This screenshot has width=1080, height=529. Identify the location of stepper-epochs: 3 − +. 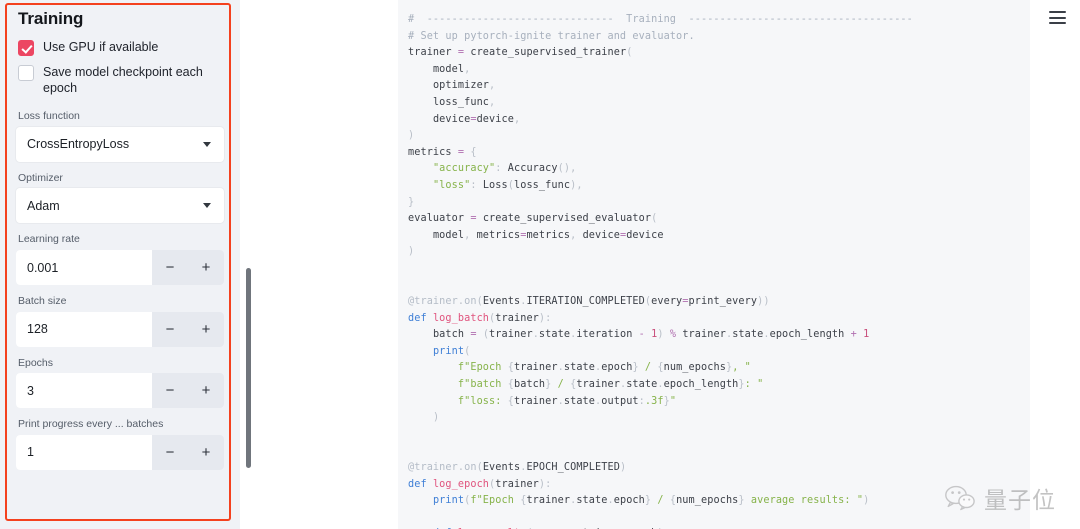
(120, 391).